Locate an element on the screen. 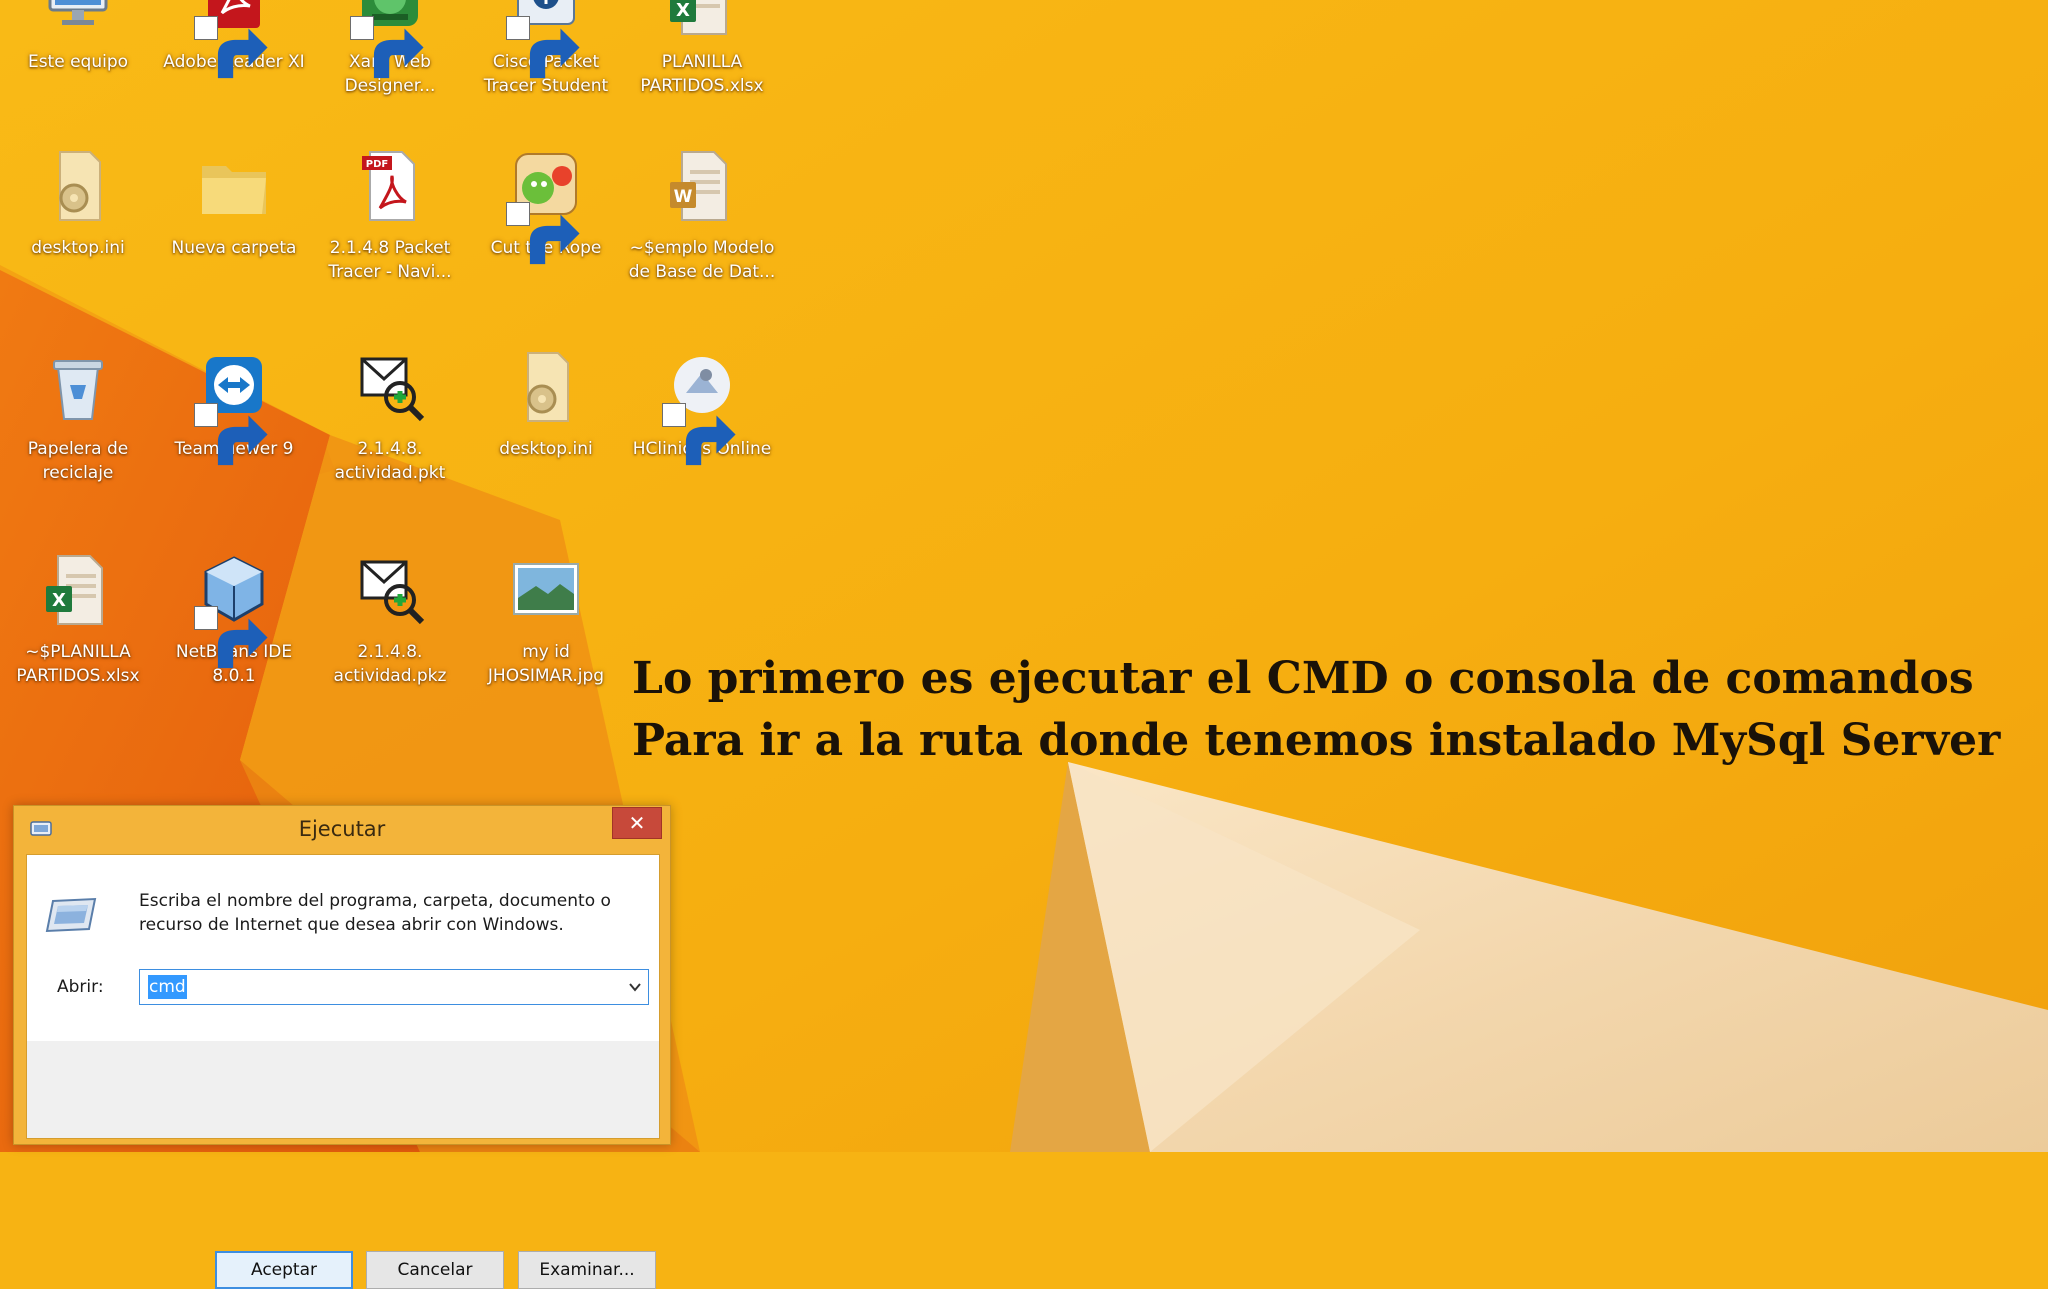 The image size is (2048, 1289). xara-icon is located at coordinates (390, 39).